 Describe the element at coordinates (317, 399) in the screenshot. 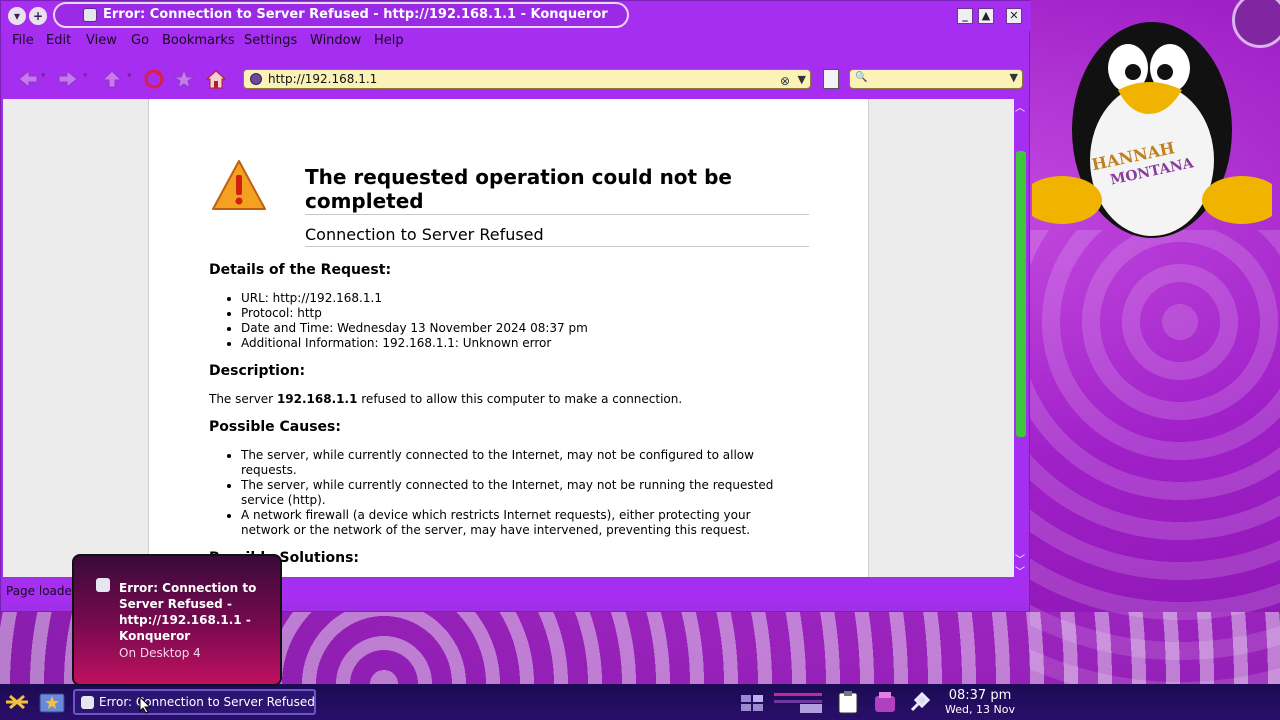

I see `description-server: 192.168.1.1` at that location.